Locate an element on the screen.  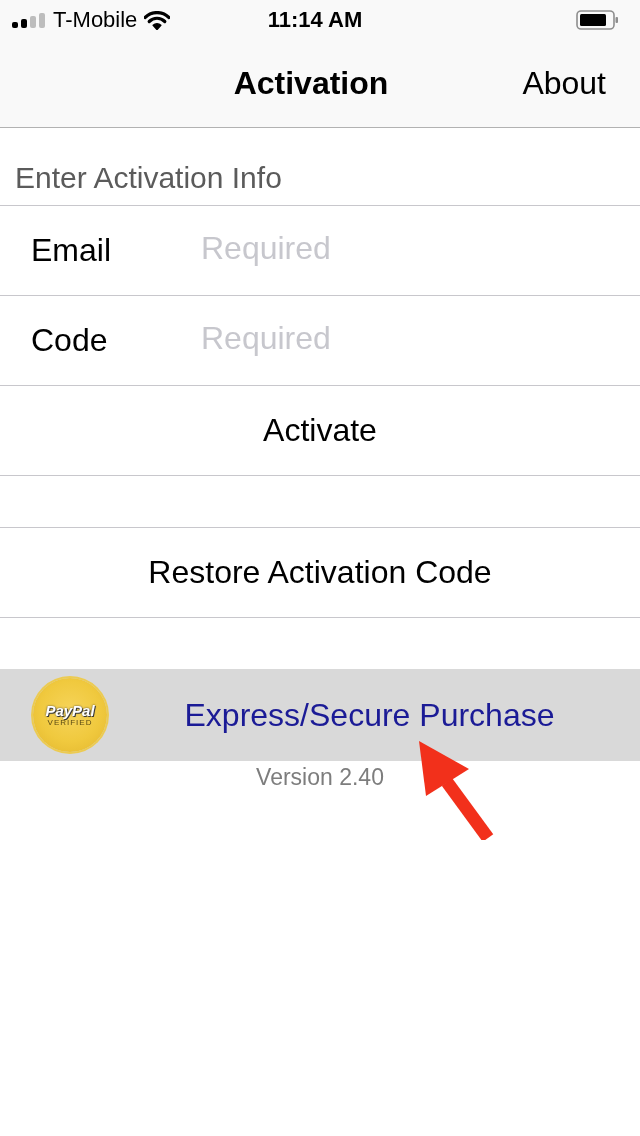
signal-icon is located at coordinates (29, 20).